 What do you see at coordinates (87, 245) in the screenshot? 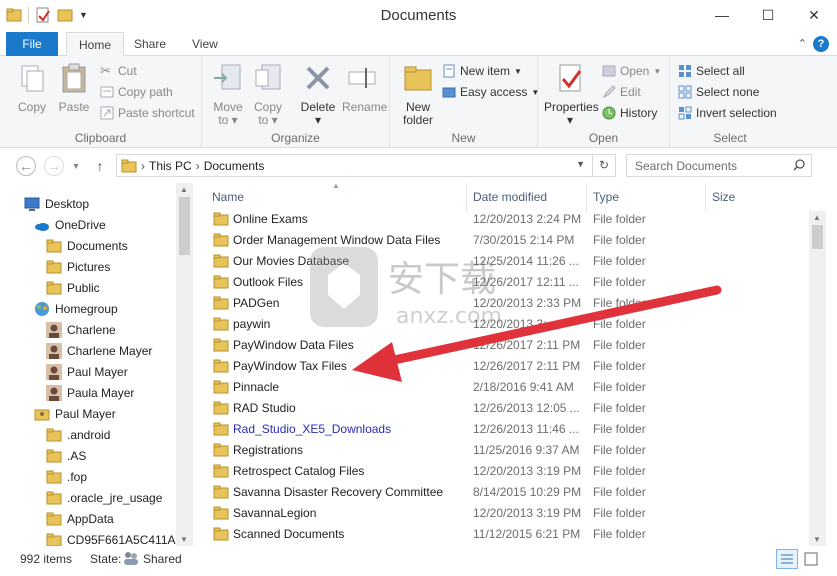
I see `nav-item-documents: Documents` at bounding box center [87, 245].